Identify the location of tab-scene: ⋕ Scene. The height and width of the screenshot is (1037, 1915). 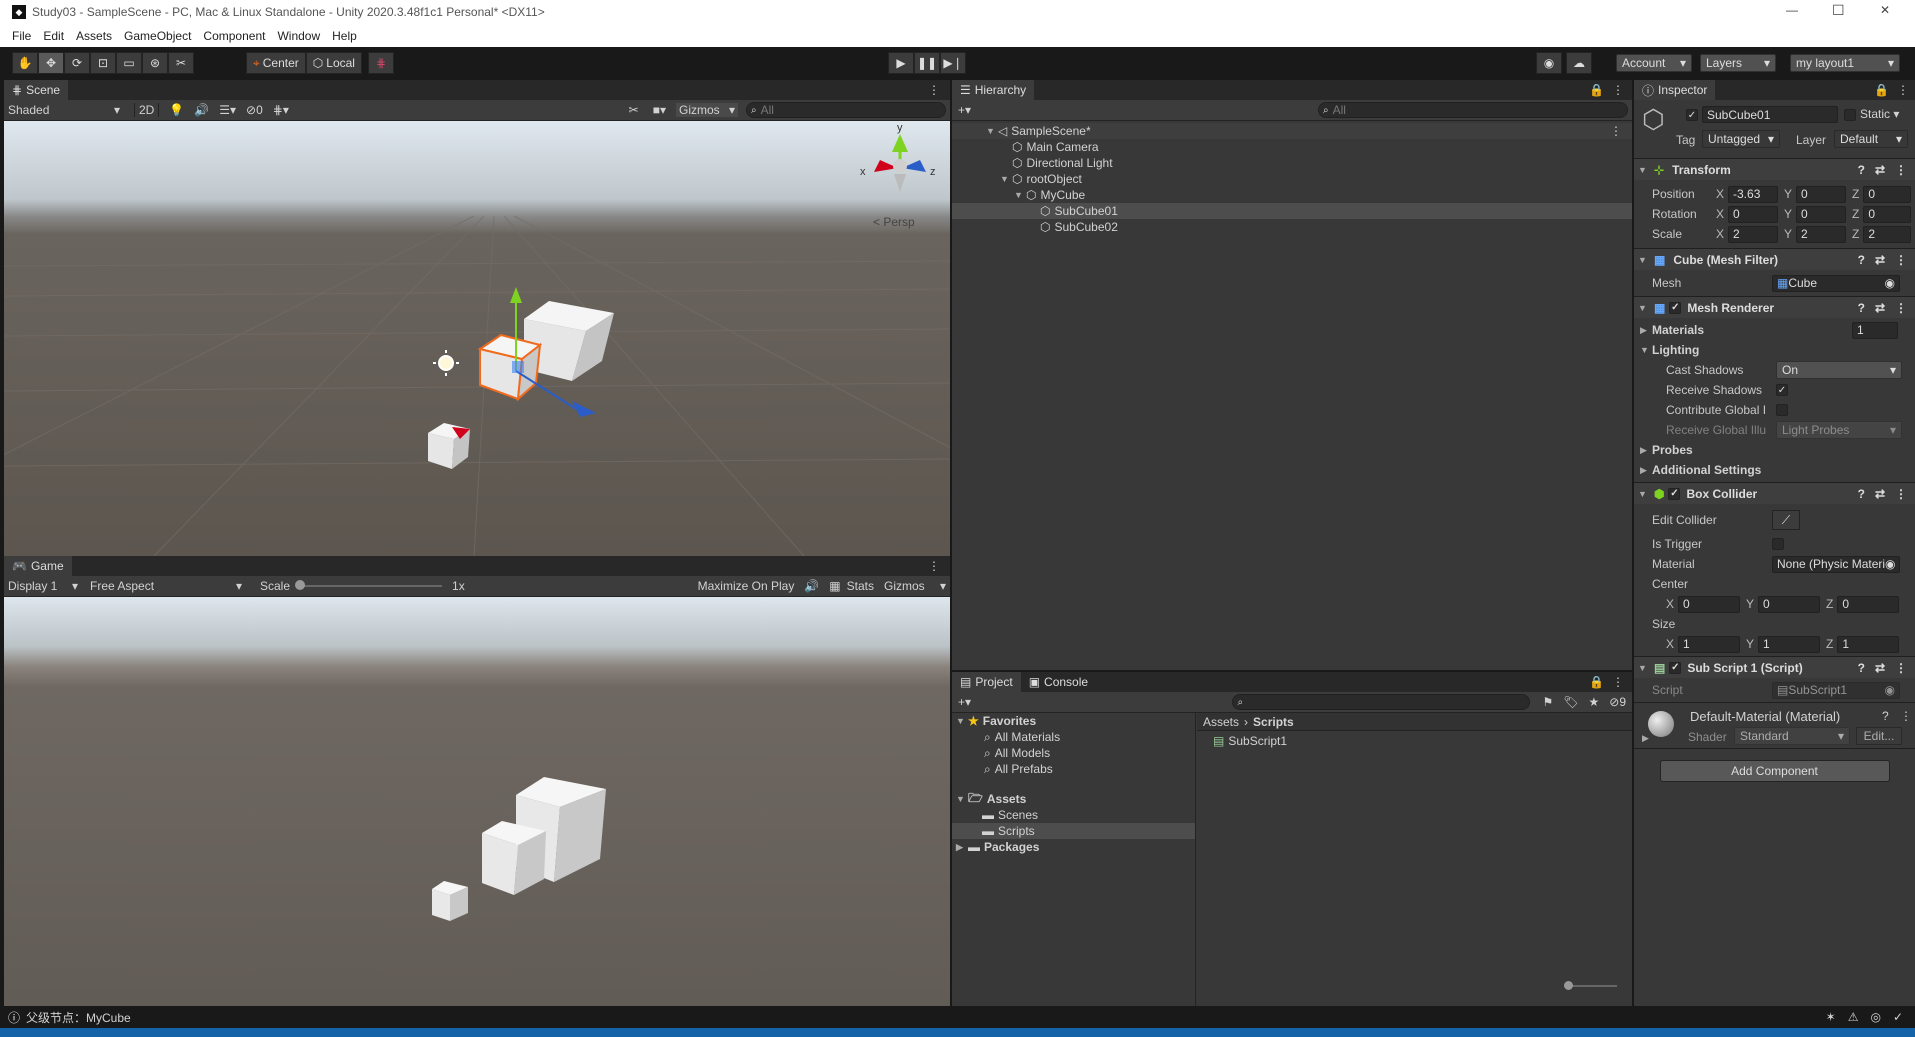
(36, 90).